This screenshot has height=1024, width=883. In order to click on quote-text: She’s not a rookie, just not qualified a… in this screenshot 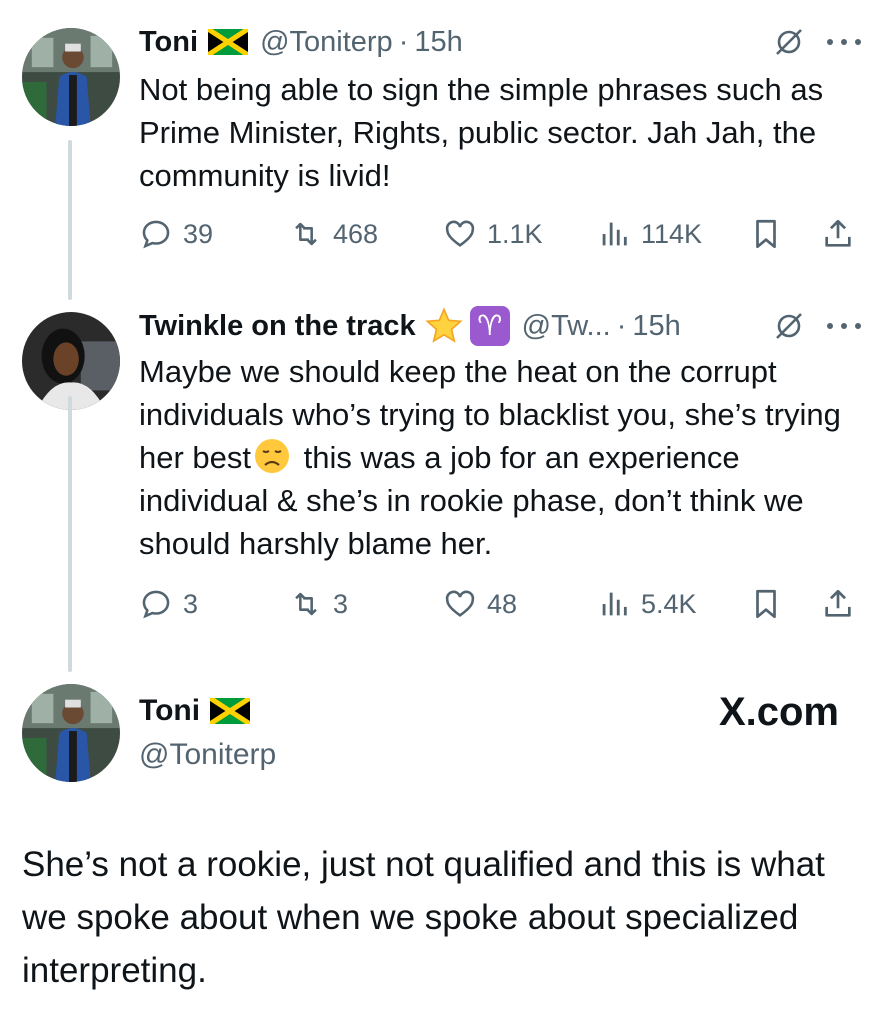, I will do `click(423, 917)`.